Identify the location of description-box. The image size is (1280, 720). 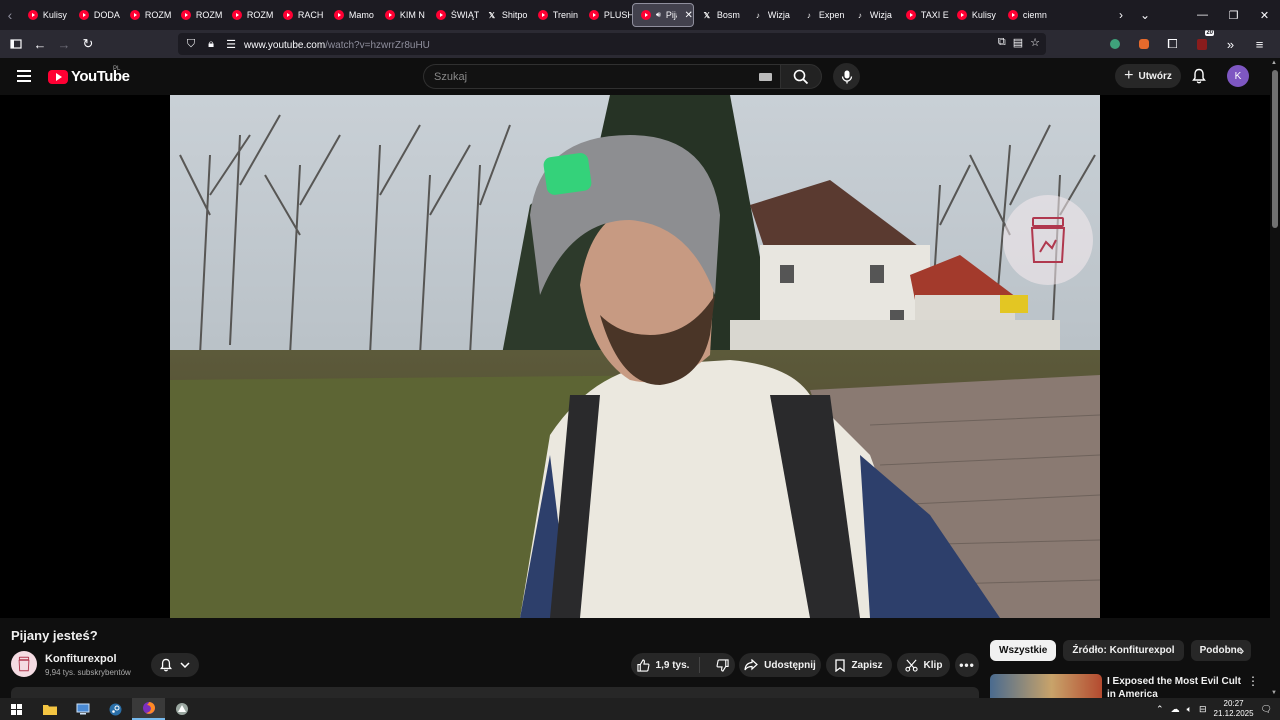
(495, 692).